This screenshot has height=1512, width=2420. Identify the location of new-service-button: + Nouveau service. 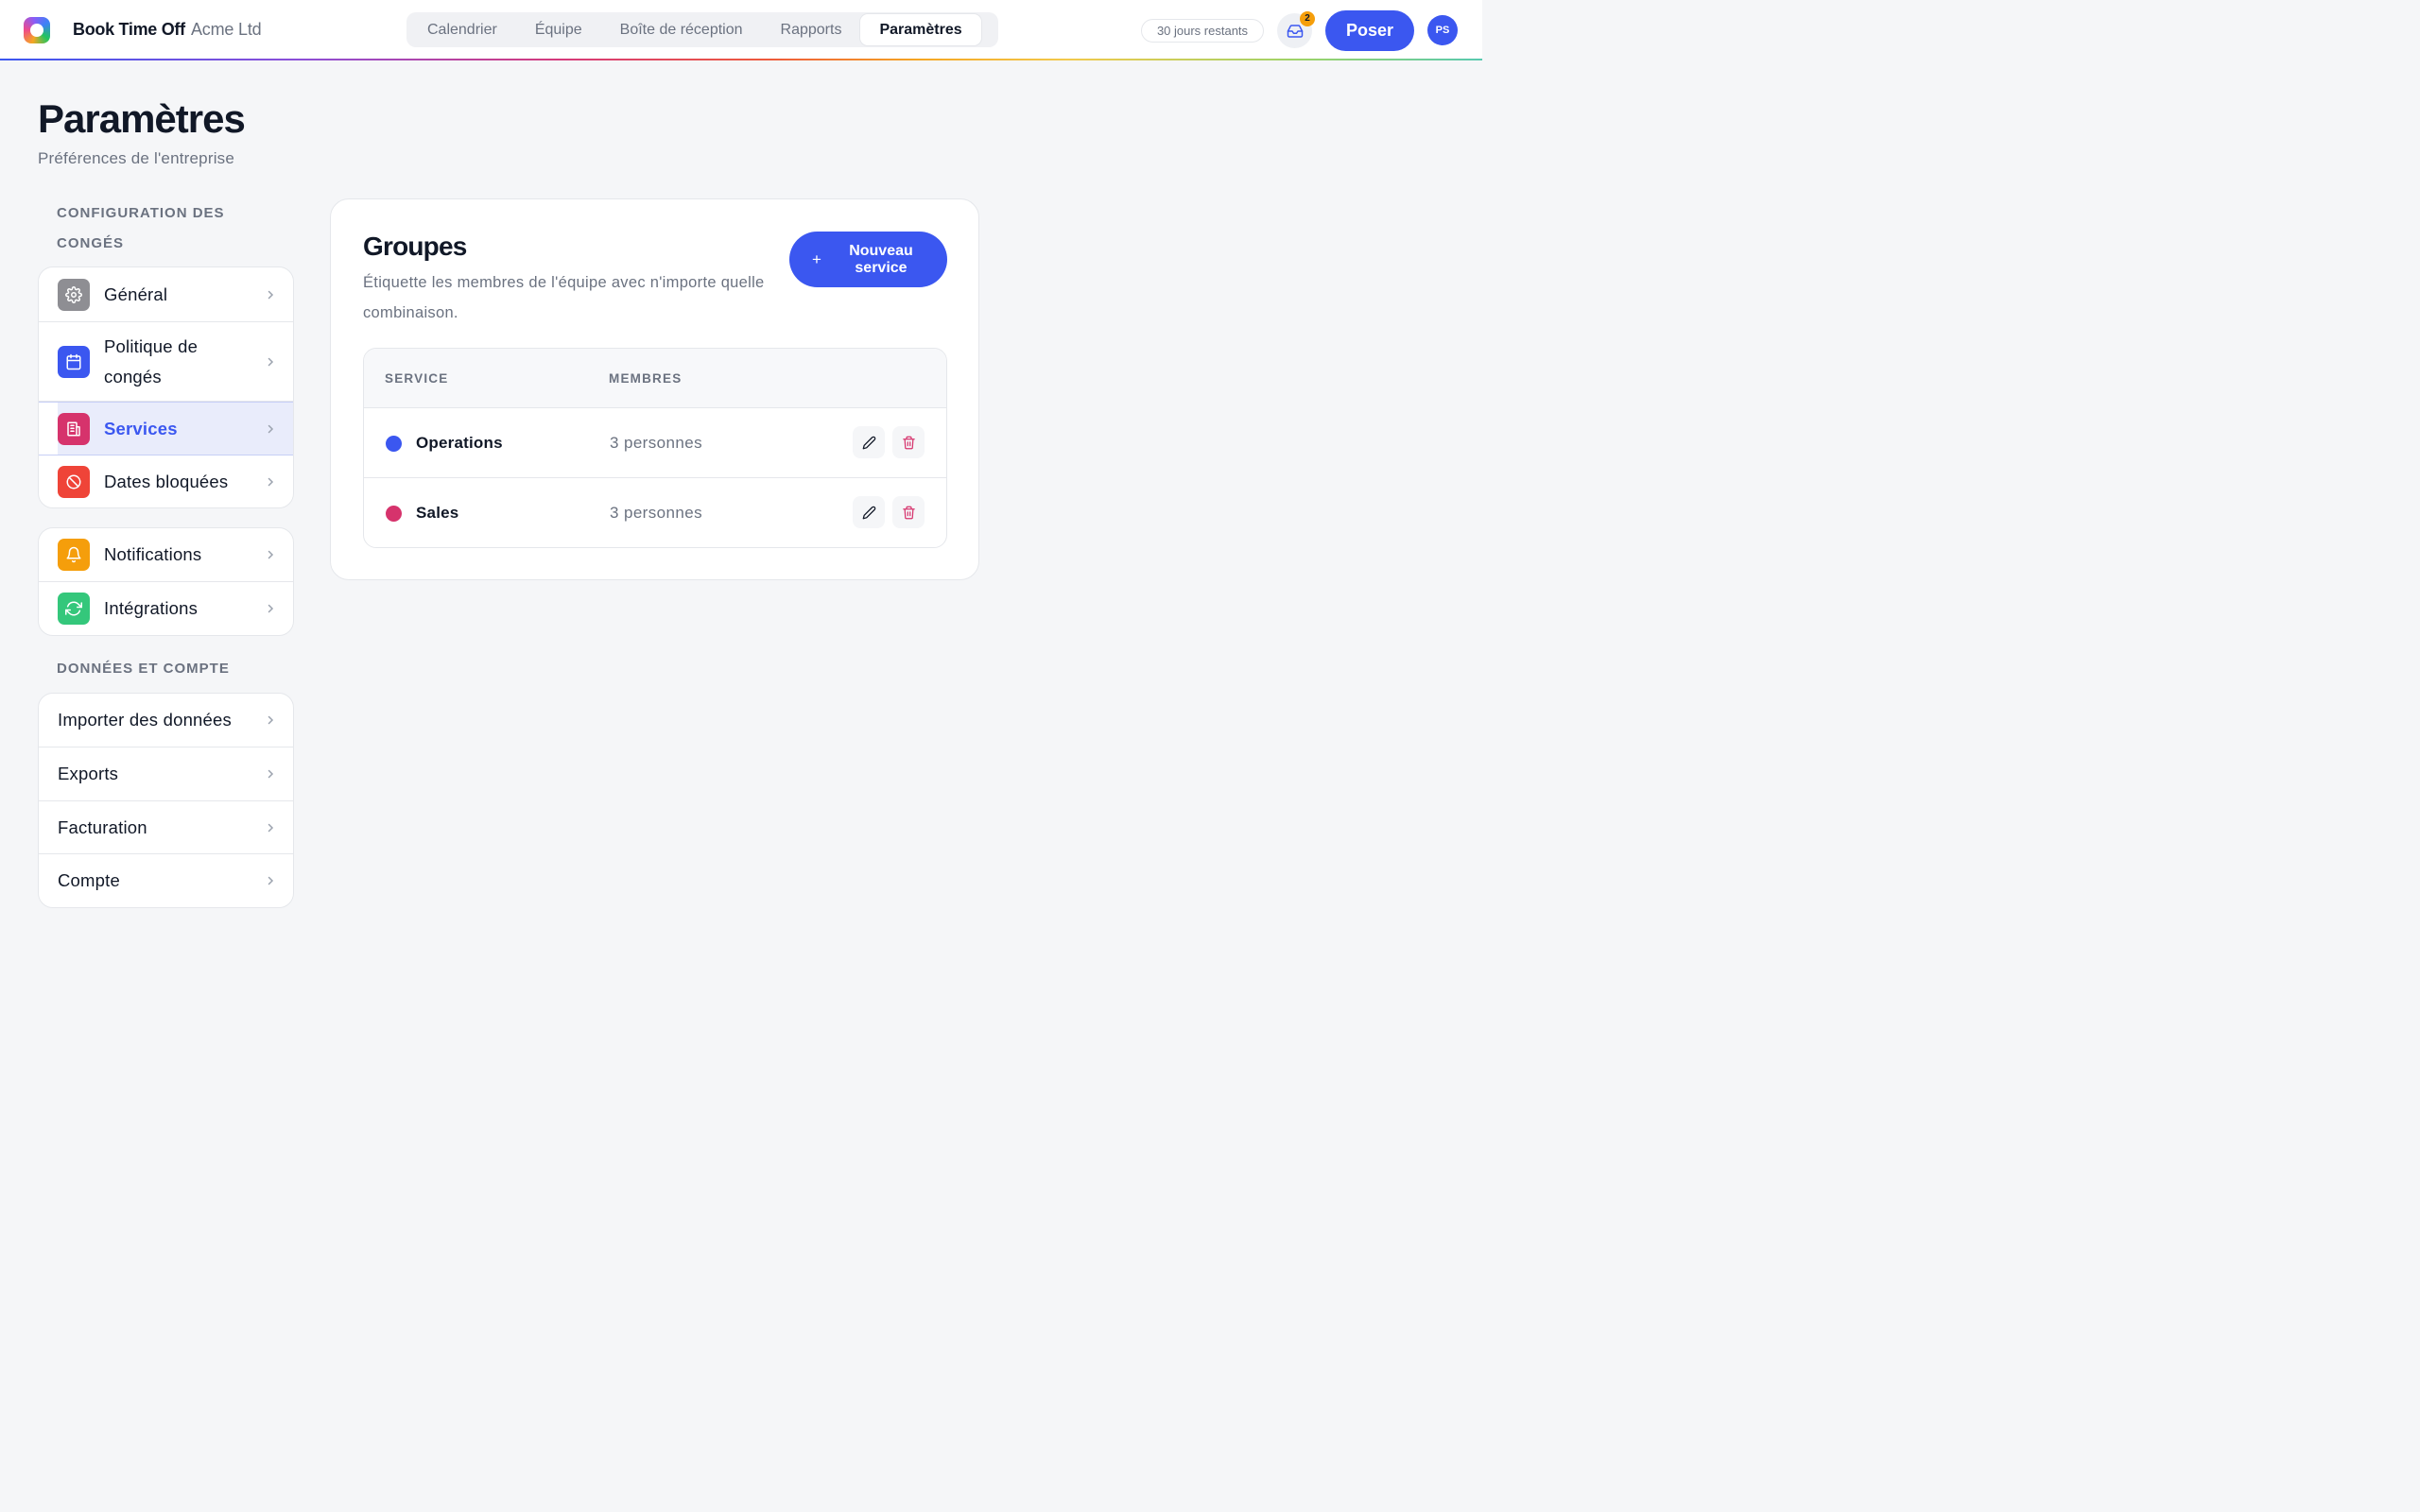
(868, 259).